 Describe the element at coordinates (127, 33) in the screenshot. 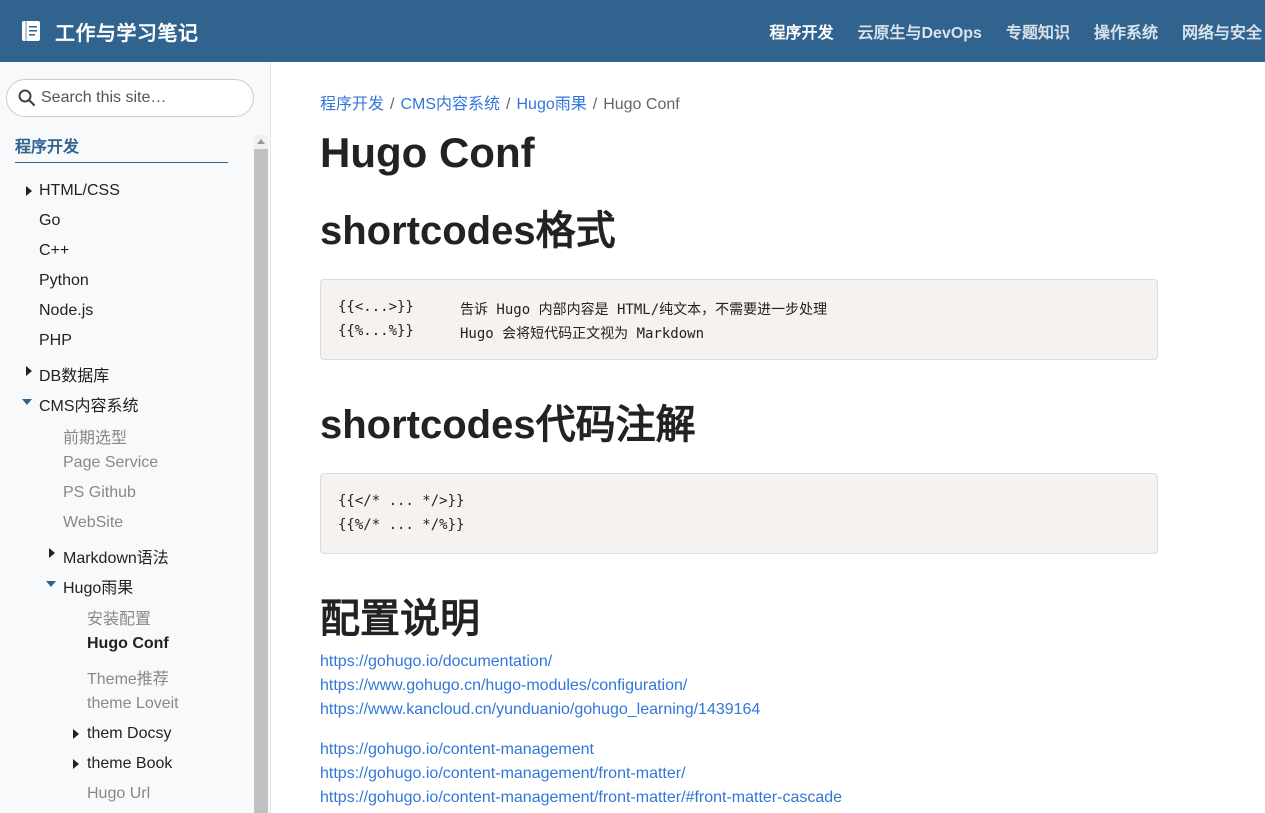

I see `brand-title: 工作与学习笔记` at that location.